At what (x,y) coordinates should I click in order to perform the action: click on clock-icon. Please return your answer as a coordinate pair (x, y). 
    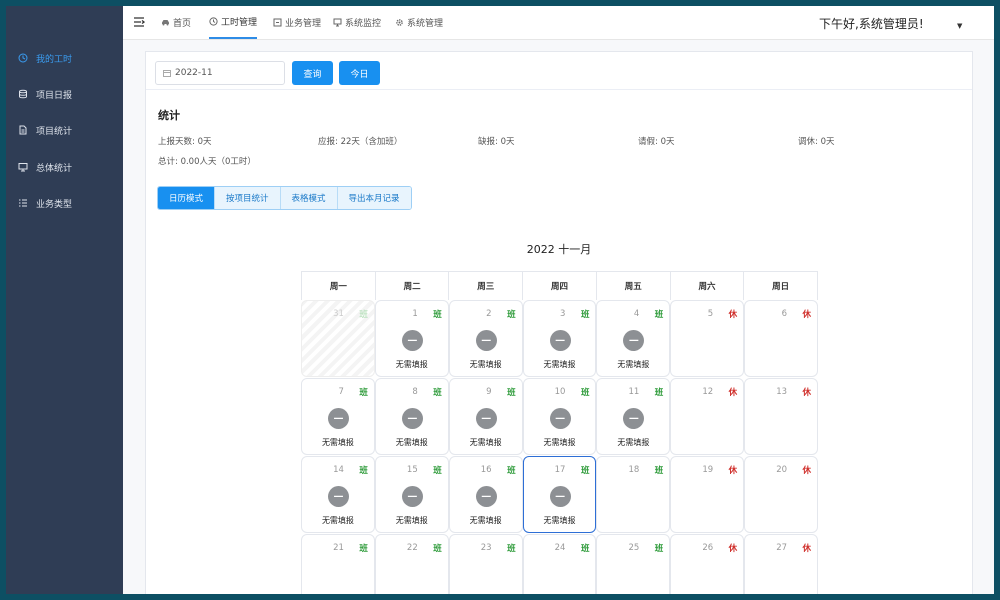
    Looking at the image, I should click on (23, 58).